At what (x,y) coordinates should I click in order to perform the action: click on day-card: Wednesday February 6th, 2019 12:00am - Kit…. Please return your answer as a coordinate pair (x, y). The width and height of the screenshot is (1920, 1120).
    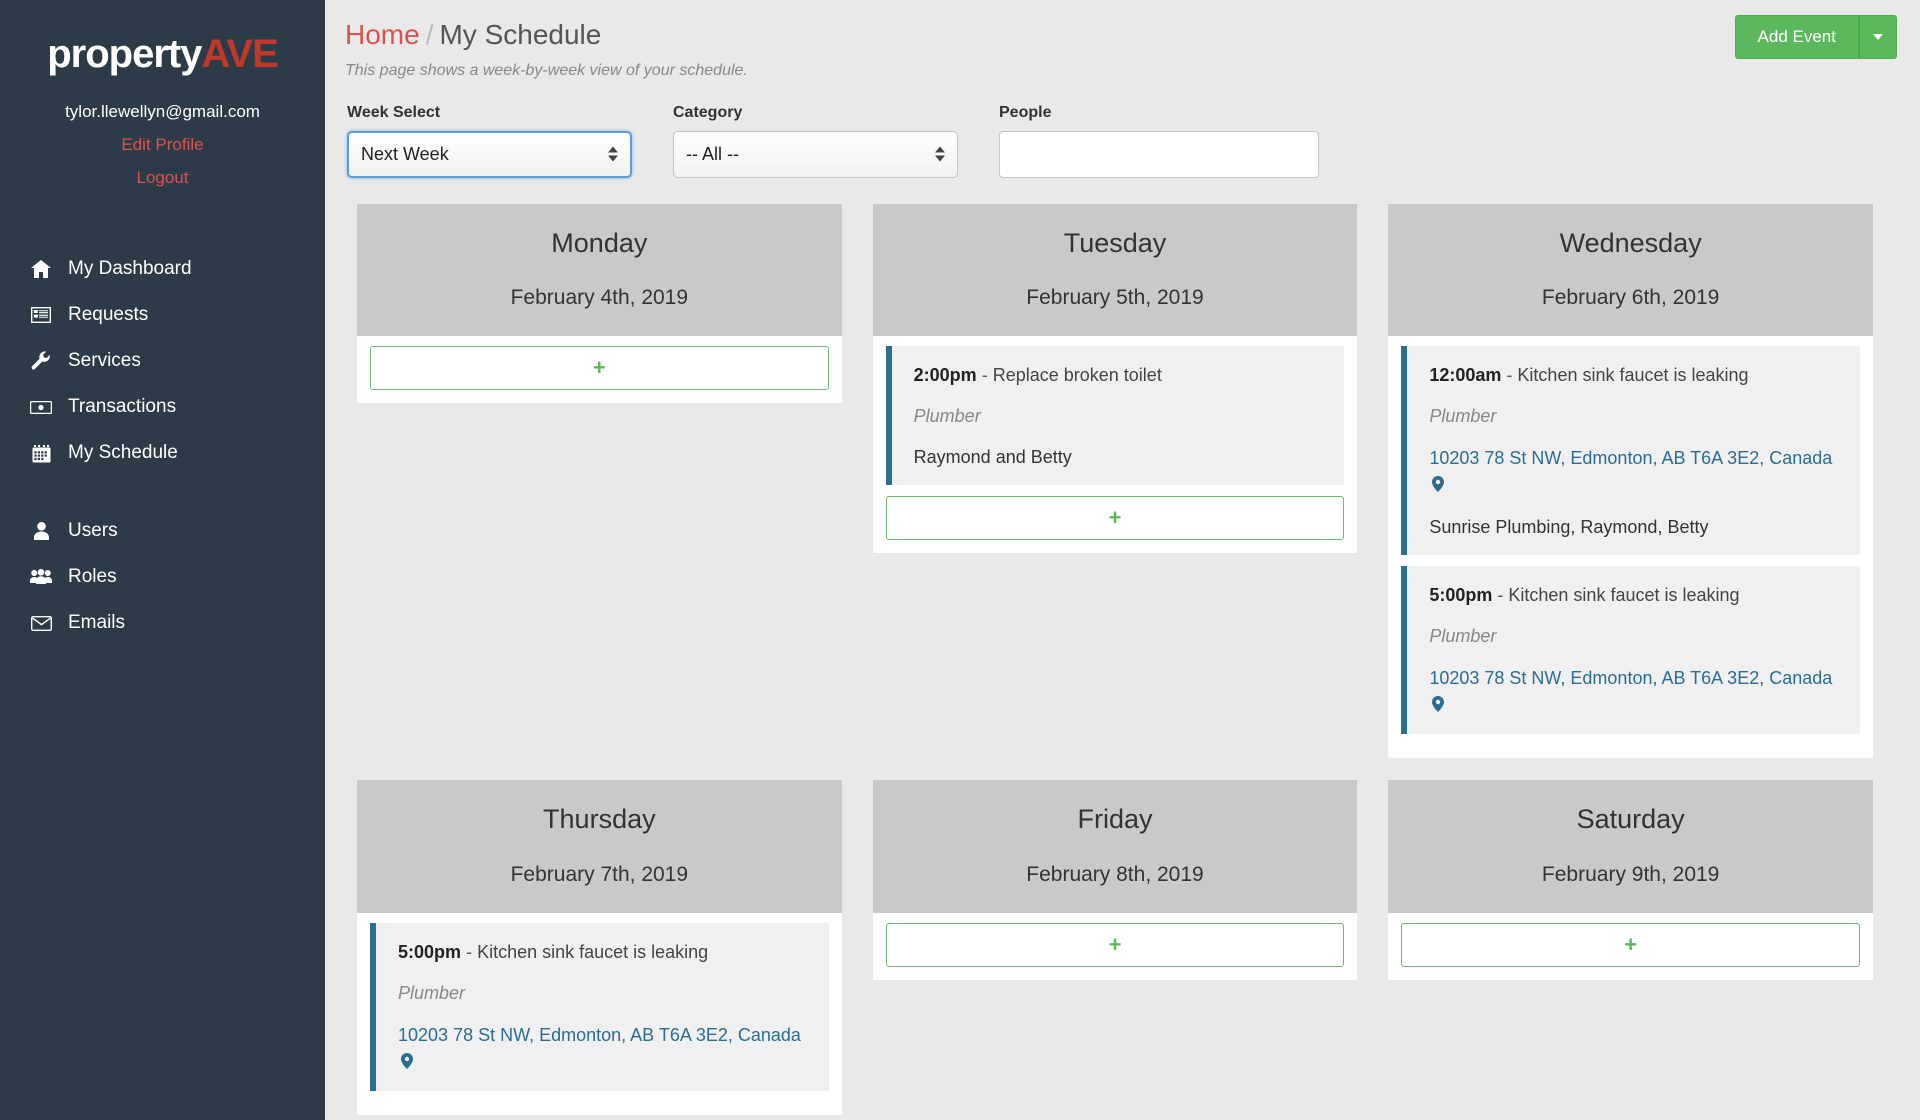
    Looking at the image, I should click on (1630, 481).